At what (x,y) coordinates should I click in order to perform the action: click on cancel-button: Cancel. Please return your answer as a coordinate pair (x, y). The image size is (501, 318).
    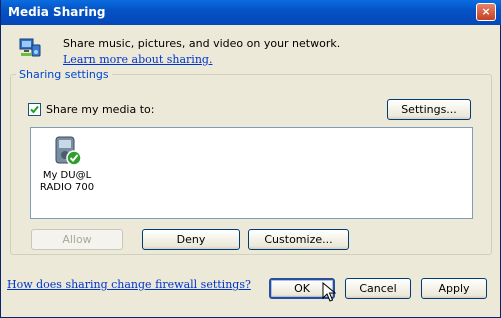
    Looking at the image, I should click on (378, 288).